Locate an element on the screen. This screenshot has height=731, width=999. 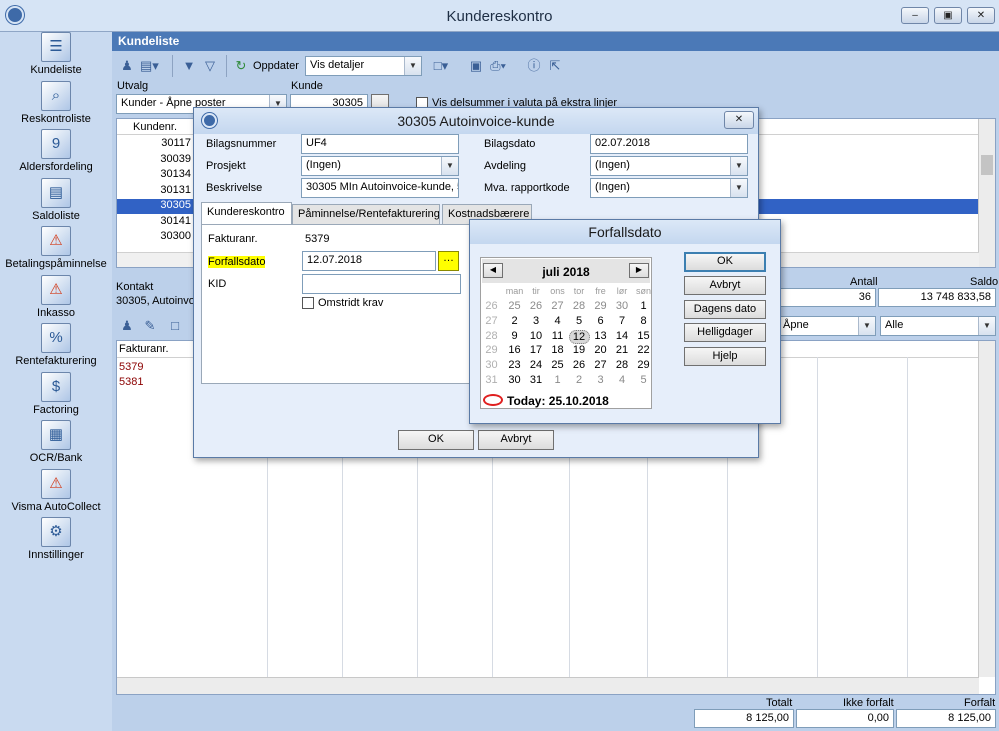
calendar-day: 12 is located at coordinates (579, 336).